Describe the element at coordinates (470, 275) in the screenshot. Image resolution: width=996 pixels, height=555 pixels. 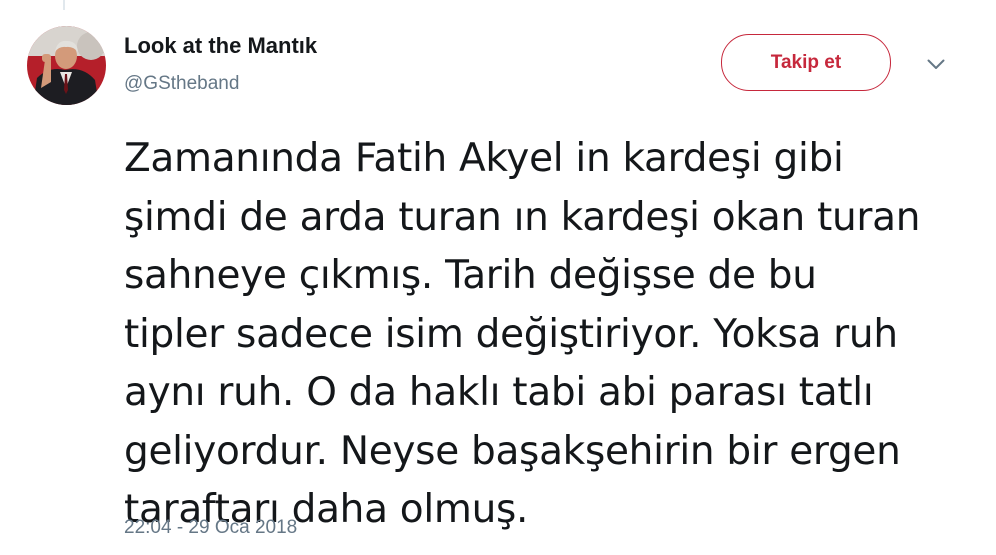
I see `tweet-text-line: sahneye çıkmış. Tarih değişse de bu` at that location.